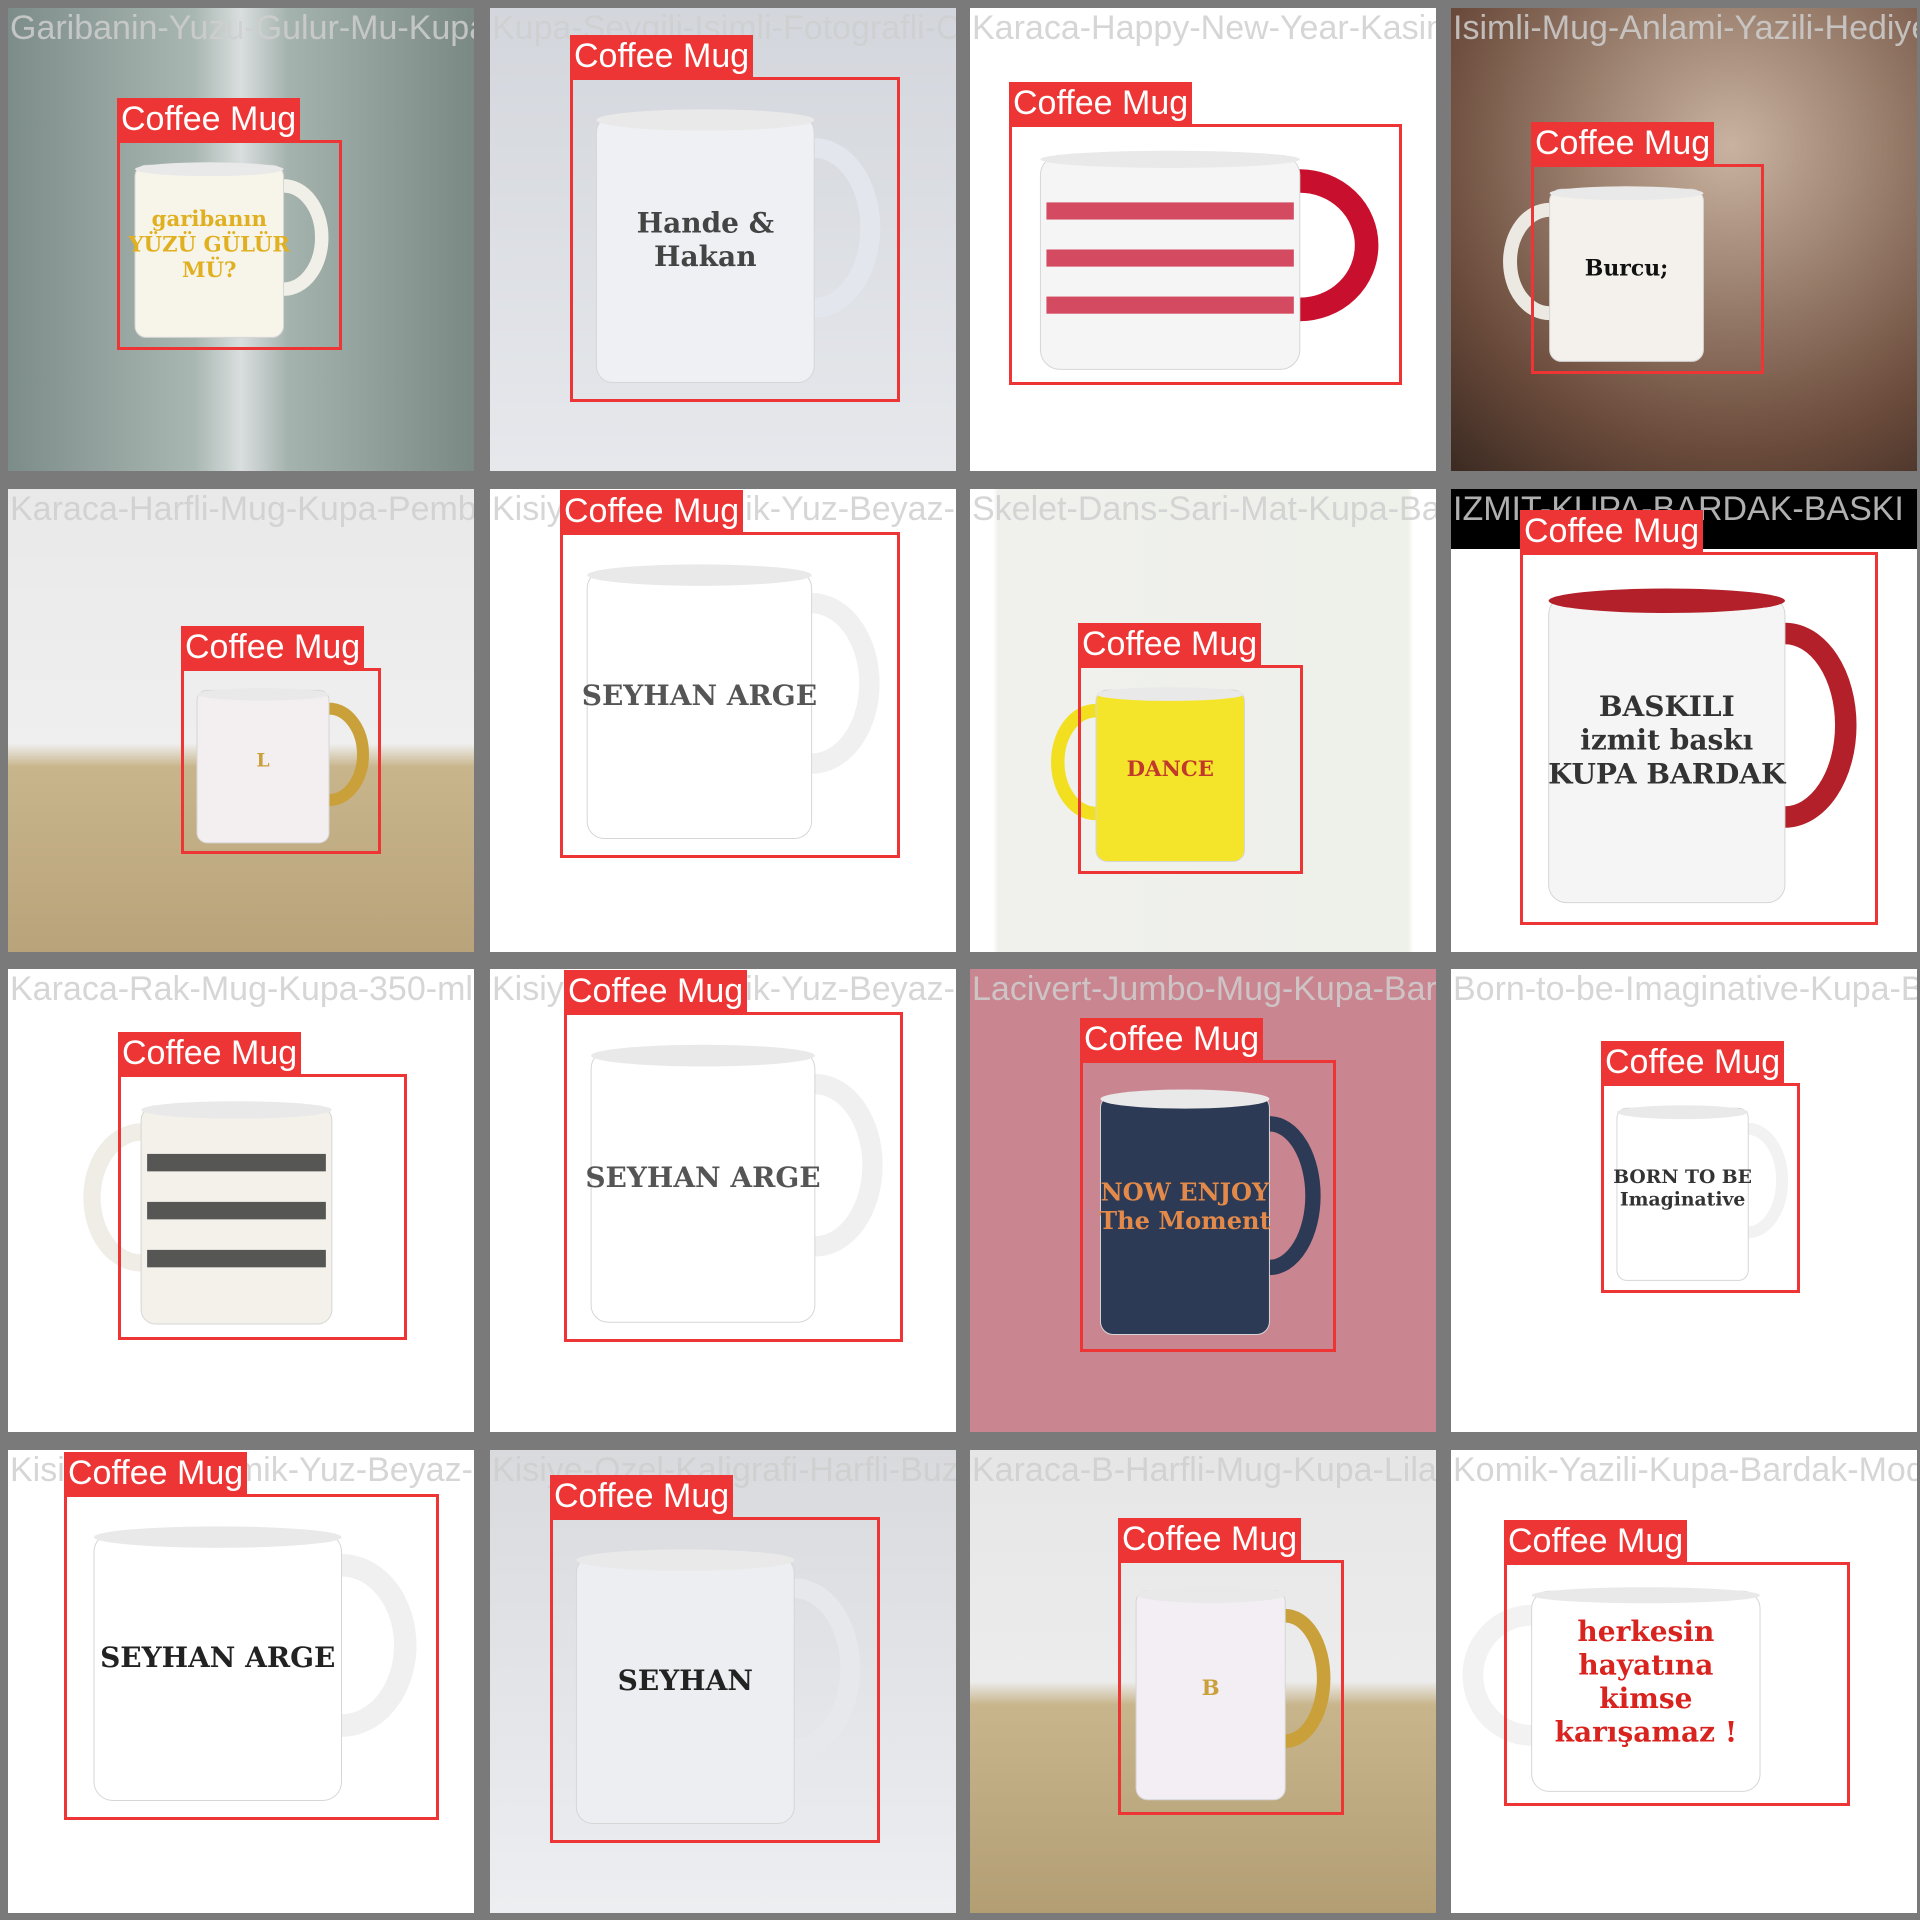 This screenshot has height=1920, width=1920. What do you see at coordinates (1204, 989) in the screenshot?
I see `filename-caption: Lacivert-Jumbo-Mug-Kupa-Bardak` at bounding box center [1204, 989].